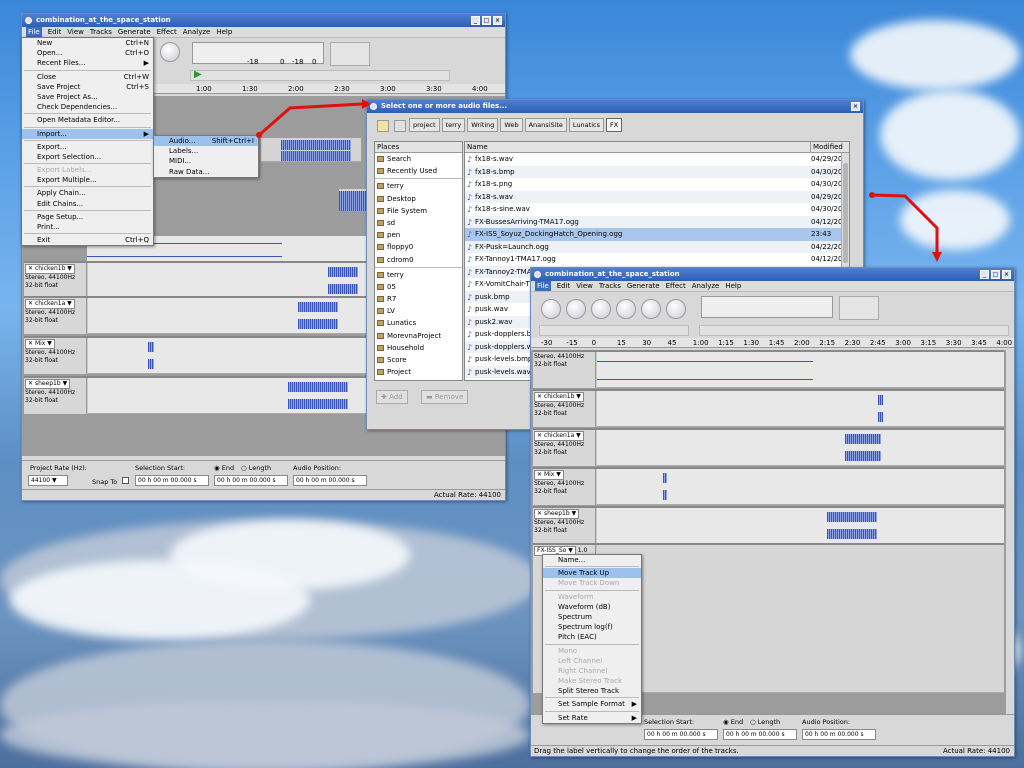 The width and height of the screenshot is (1024, 768). Describe the element at coordinates (511, 125) in the screenshot. I see `path-button: Web` at that location.